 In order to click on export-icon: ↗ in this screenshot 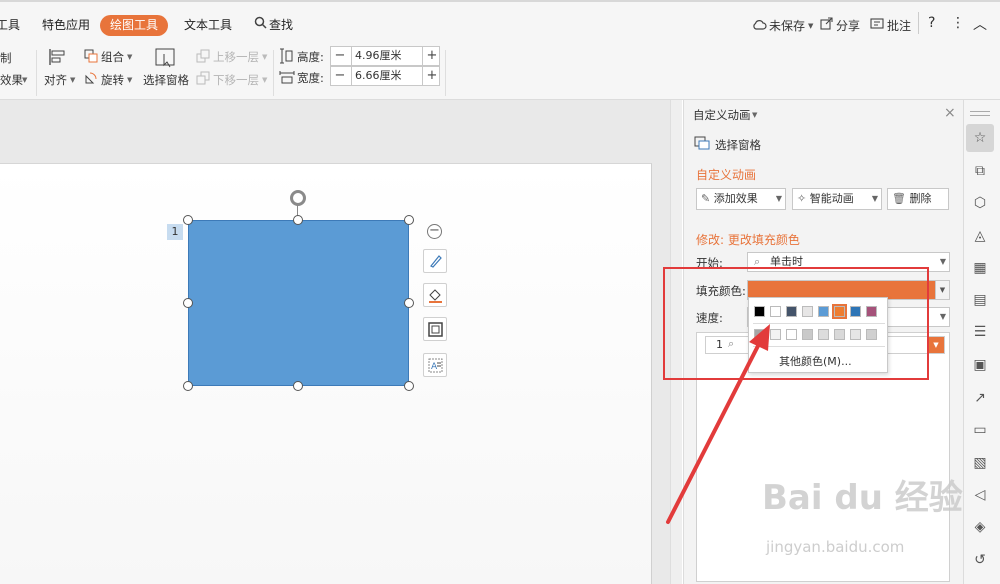, I will do `click(980, 398)`.